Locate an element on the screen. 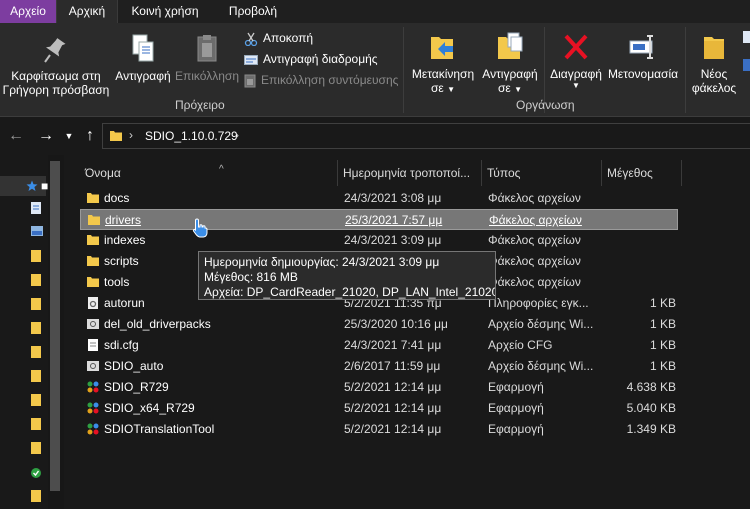  new-folder-icon is located at coordinates (714, 48).